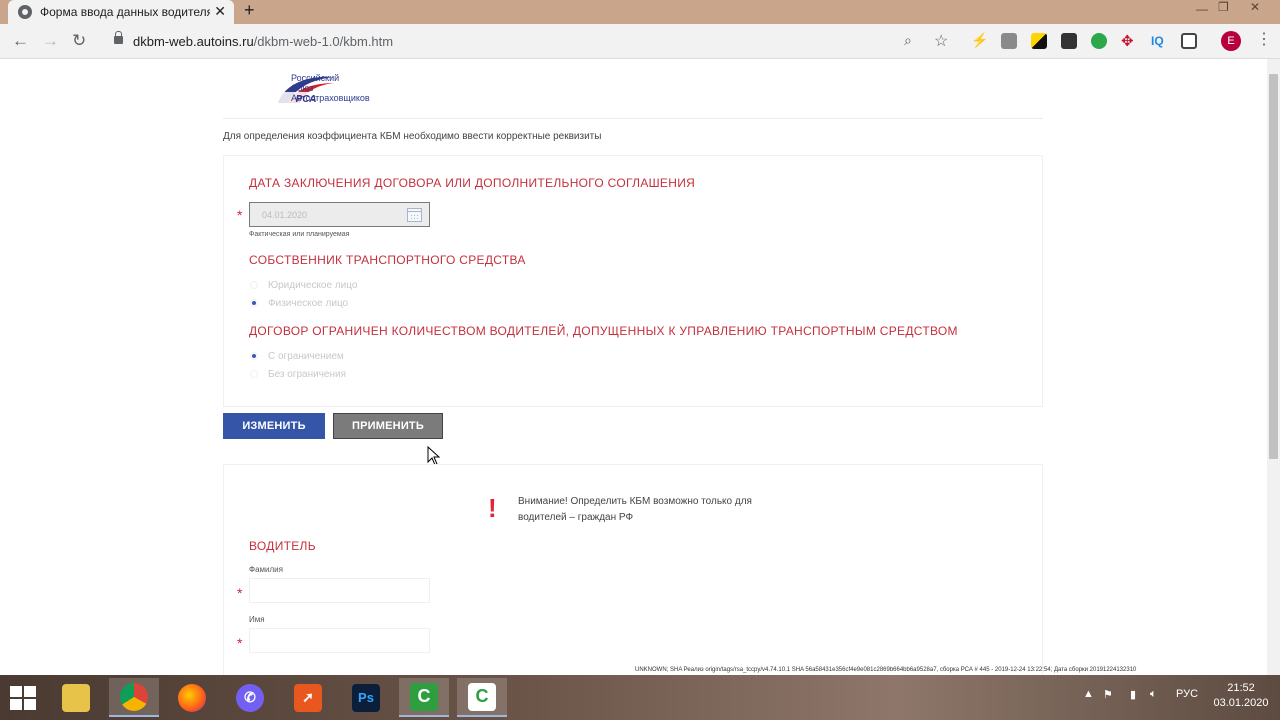 This screenshot has width=1280, height=720. I want to click on viber-icon: ✆, so click(250, 697).